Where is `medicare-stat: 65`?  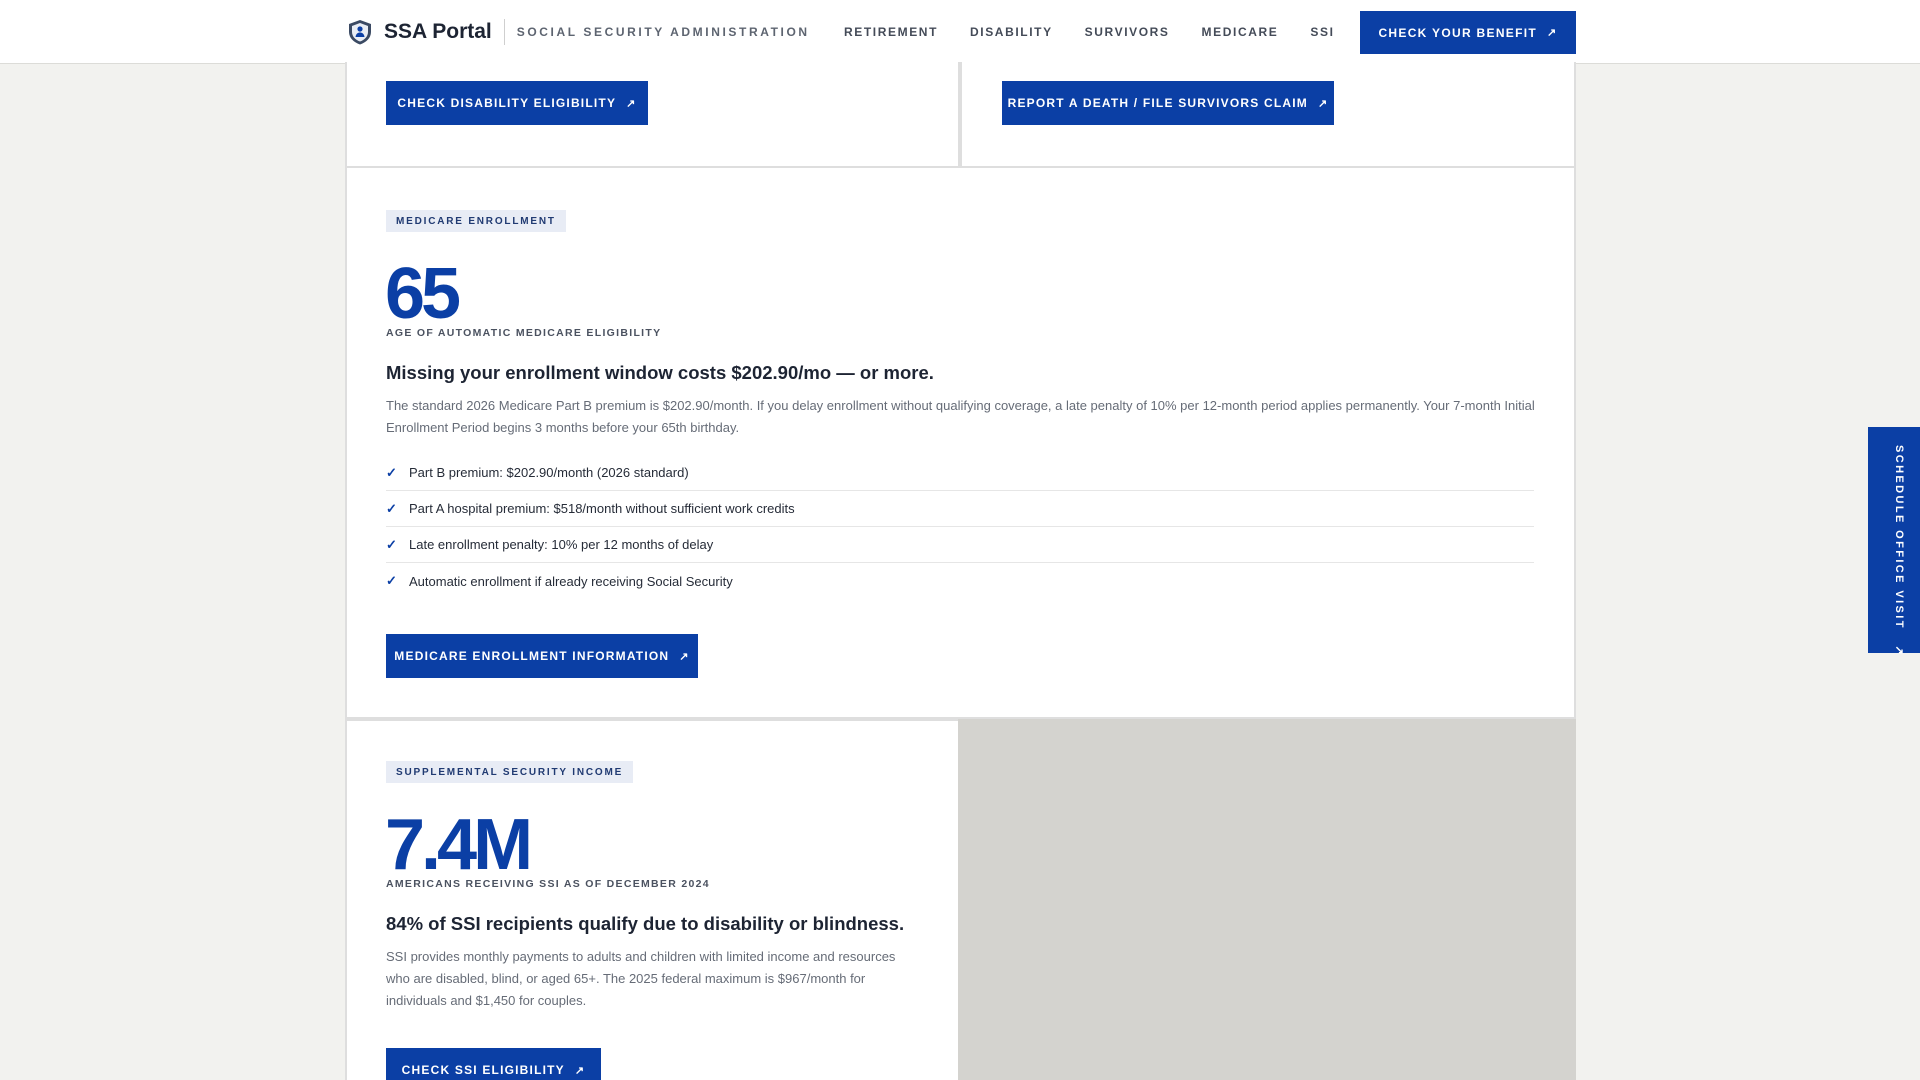 medicare-stat: 65 is located at coordinates (423, 294).